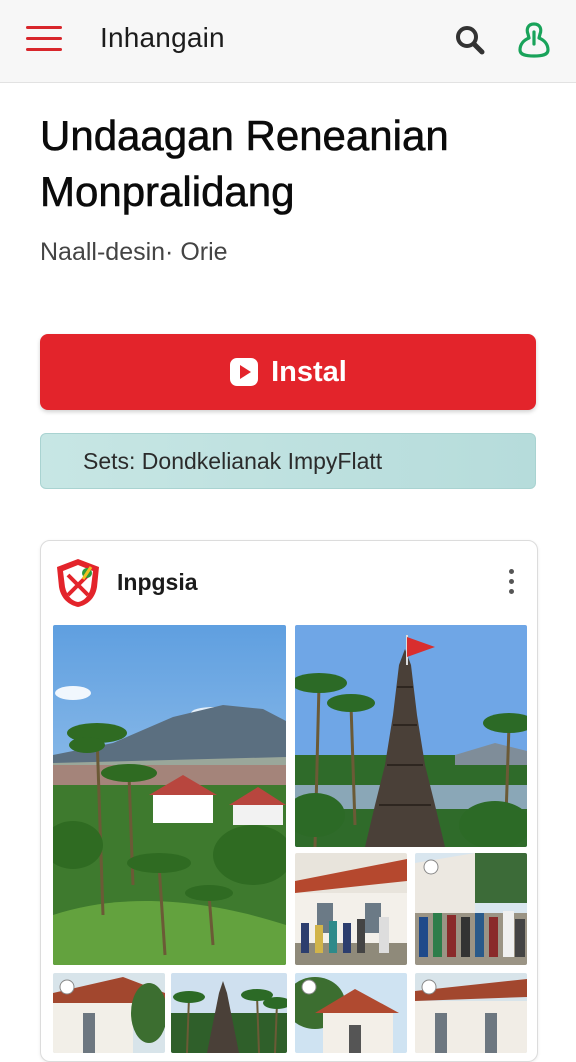  I want to click on shield-logo-icon, so click(78, 583).